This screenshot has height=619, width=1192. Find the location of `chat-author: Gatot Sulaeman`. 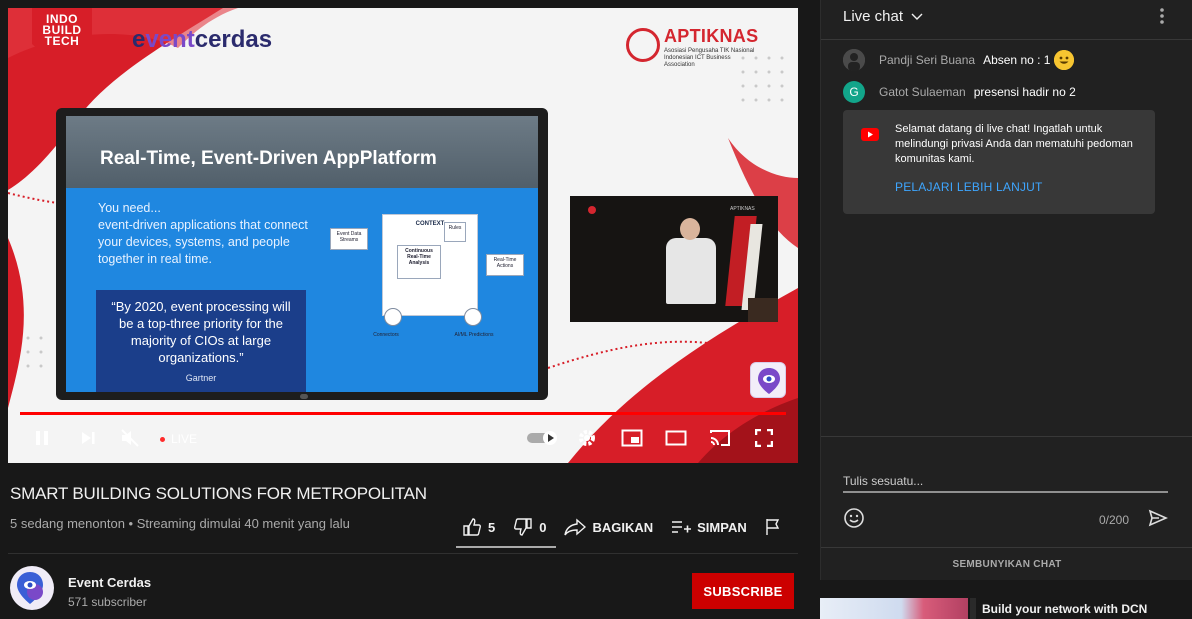

chat-author: Gatot Sulaeman is located at coordinates (922, 92).